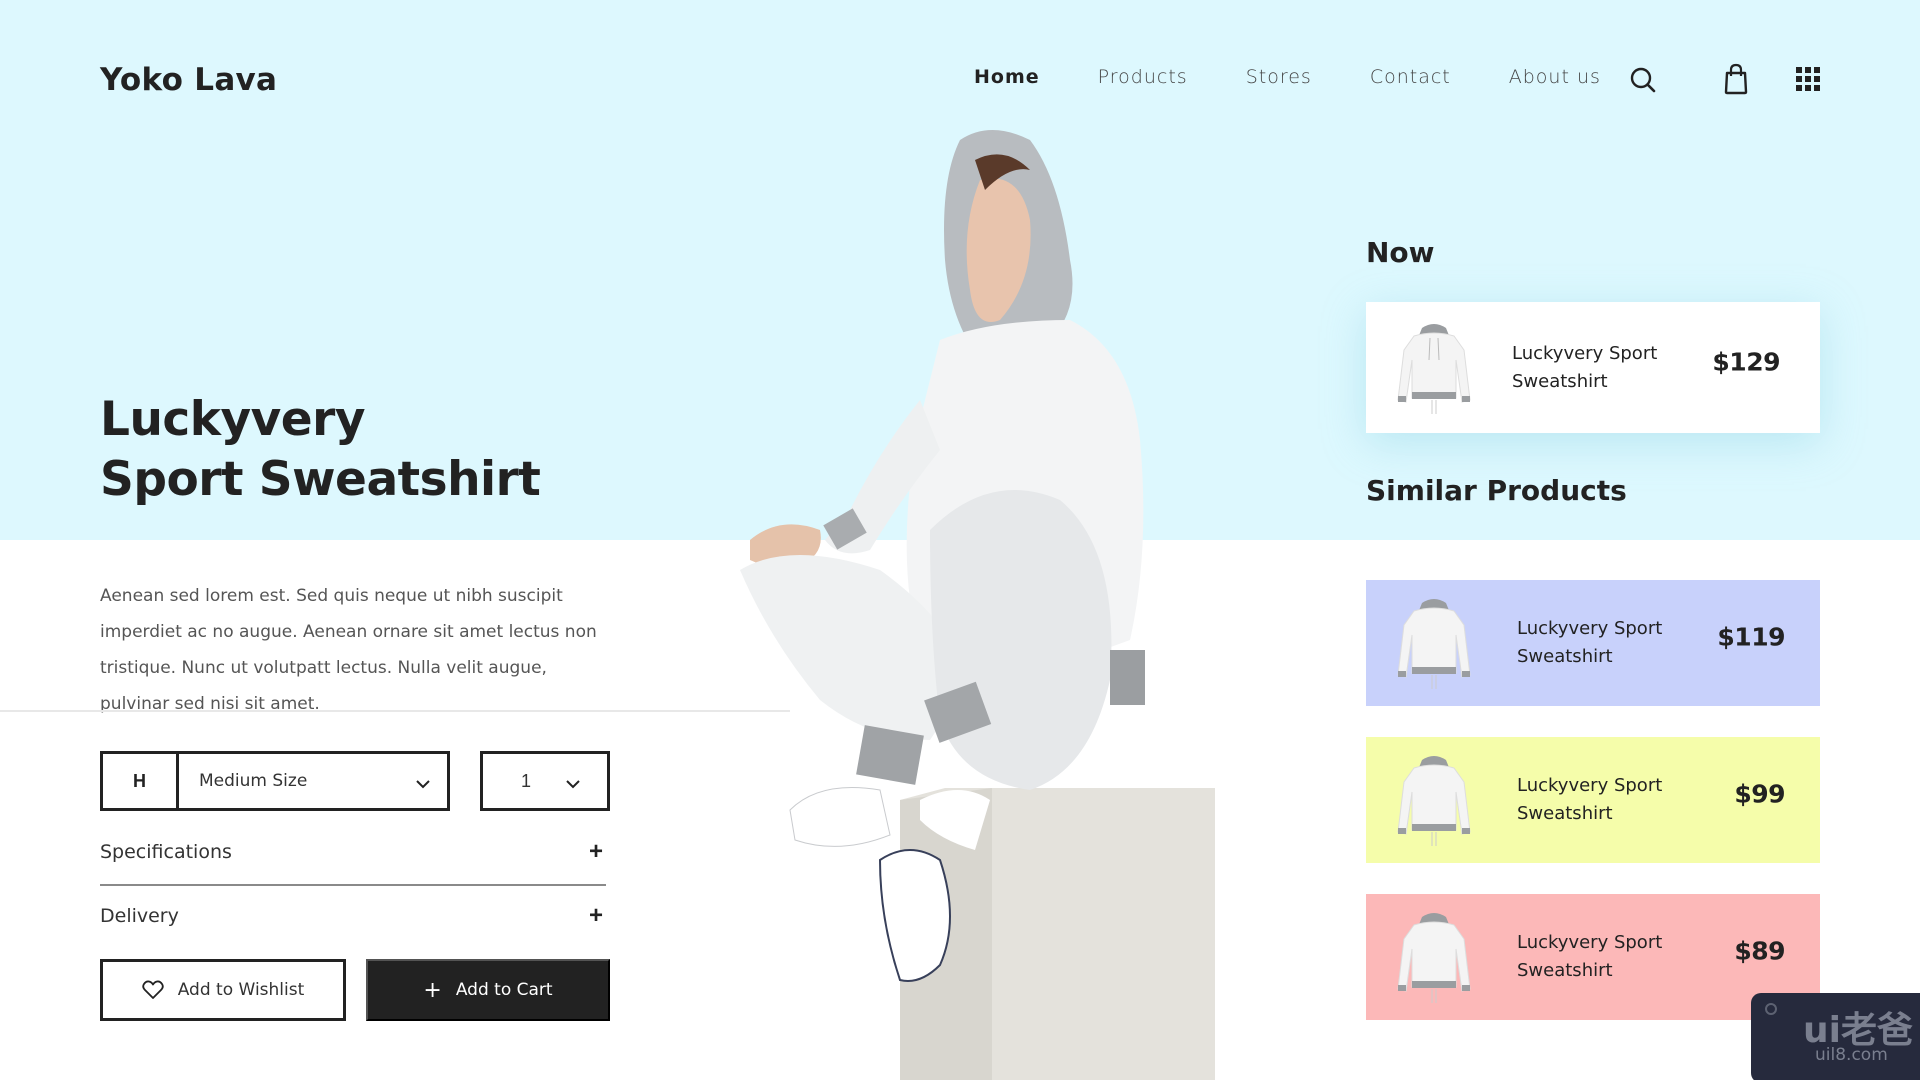  I want to click on watermark-badge: ui老爸 uil8.com, so click(1835, 1036).